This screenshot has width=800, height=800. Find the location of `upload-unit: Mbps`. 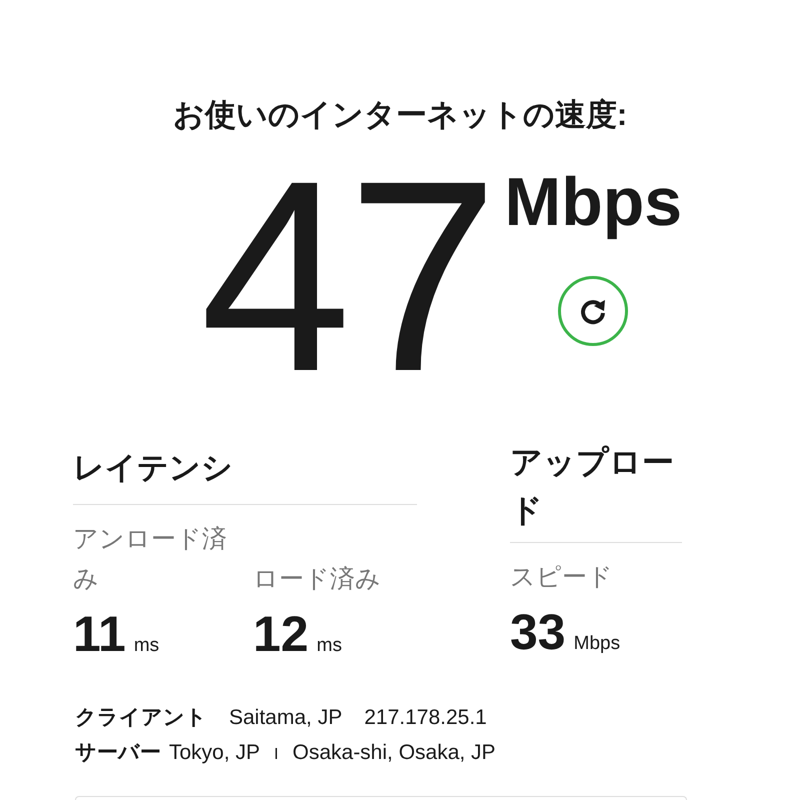

upload-unit: Mbps is located at coordinates (597, 644).